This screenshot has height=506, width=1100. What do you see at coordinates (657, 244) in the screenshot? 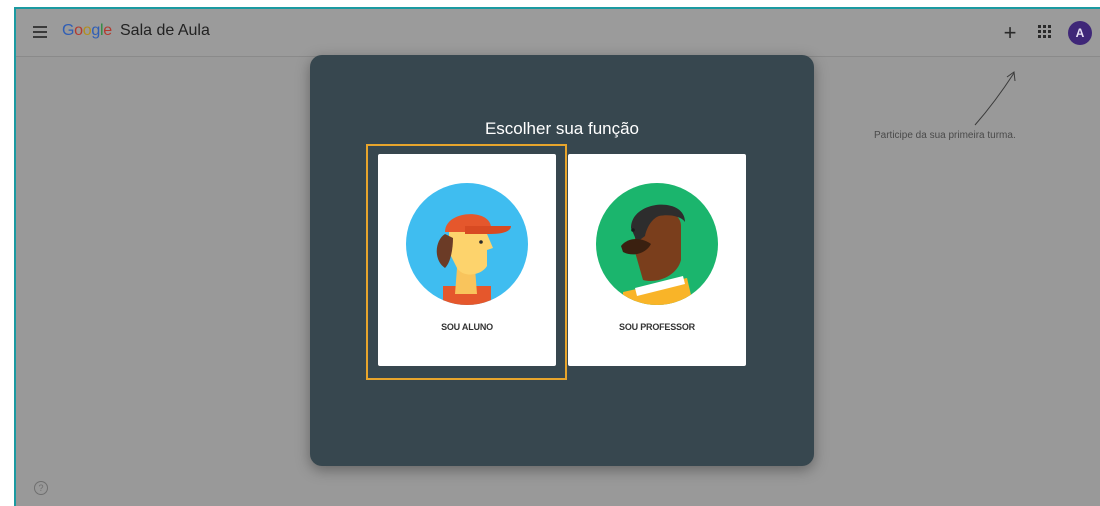
I see `teacher-illustration` at bounding box center [657, 244].